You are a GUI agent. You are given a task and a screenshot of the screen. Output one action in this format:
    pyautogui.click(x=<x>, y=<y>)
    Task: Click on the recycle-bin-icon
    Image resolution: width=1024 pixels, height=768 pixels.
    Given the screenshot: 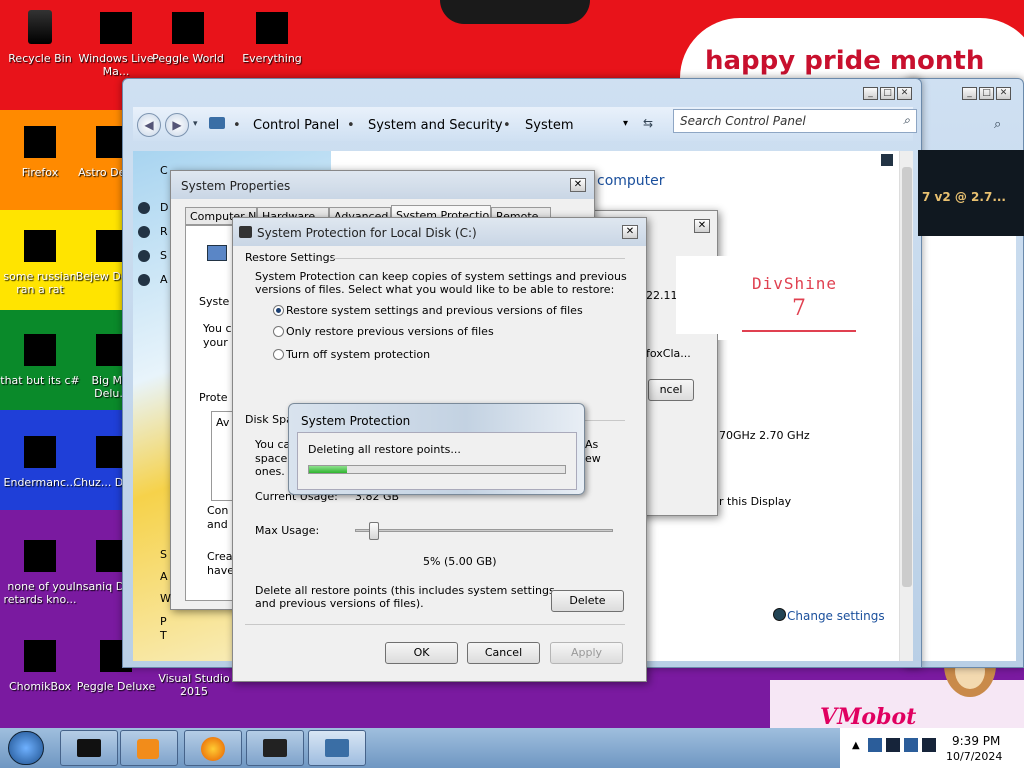 What is the action you would take?
    pyautogui.click(x=40, y=28)
    